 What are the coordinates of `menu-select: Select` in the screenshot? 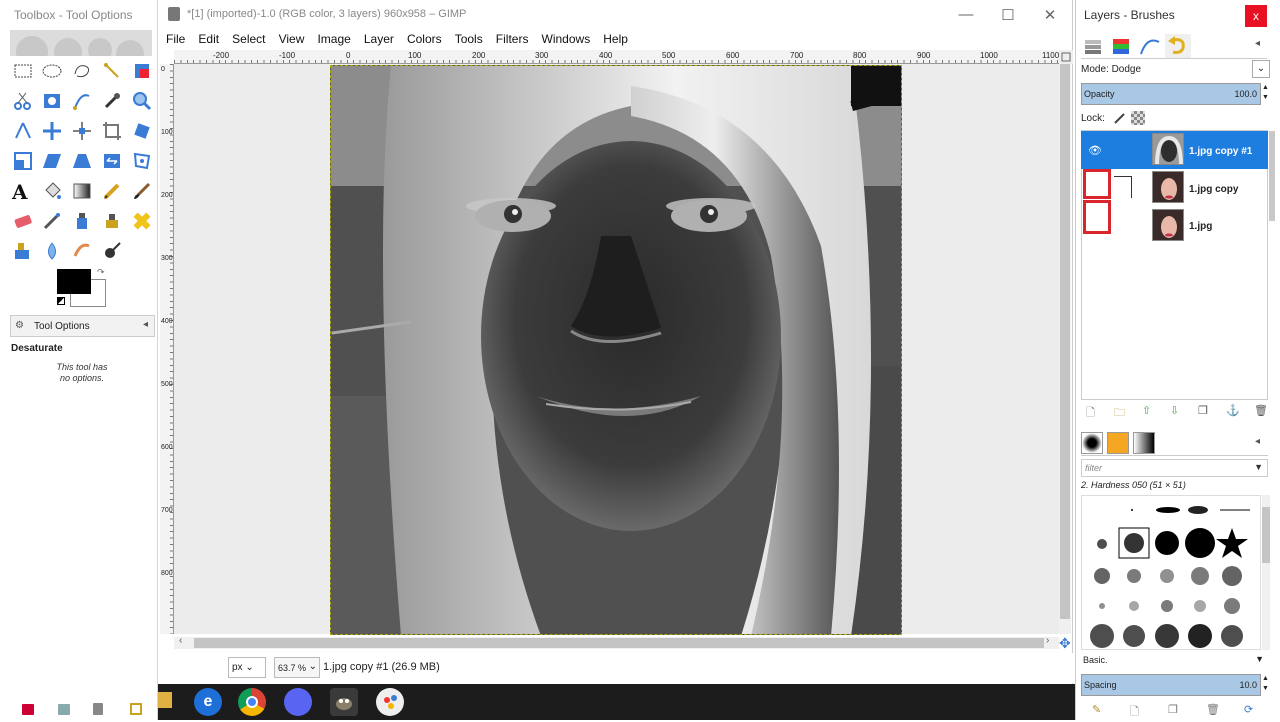 It's located at (248, 39).